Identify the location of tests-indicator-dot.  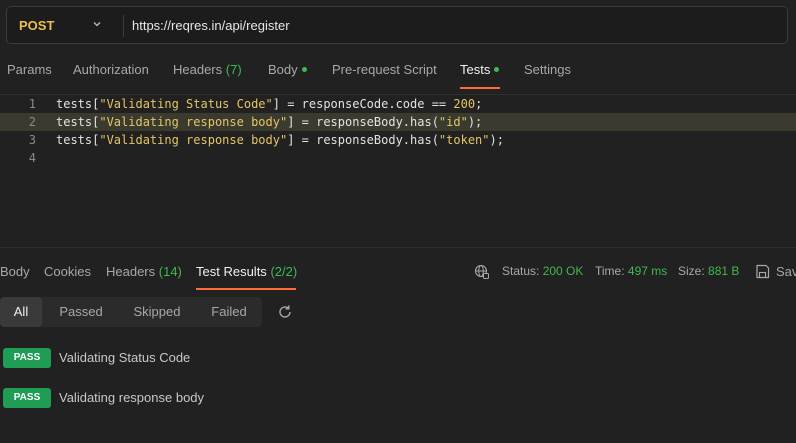
(497, 70).